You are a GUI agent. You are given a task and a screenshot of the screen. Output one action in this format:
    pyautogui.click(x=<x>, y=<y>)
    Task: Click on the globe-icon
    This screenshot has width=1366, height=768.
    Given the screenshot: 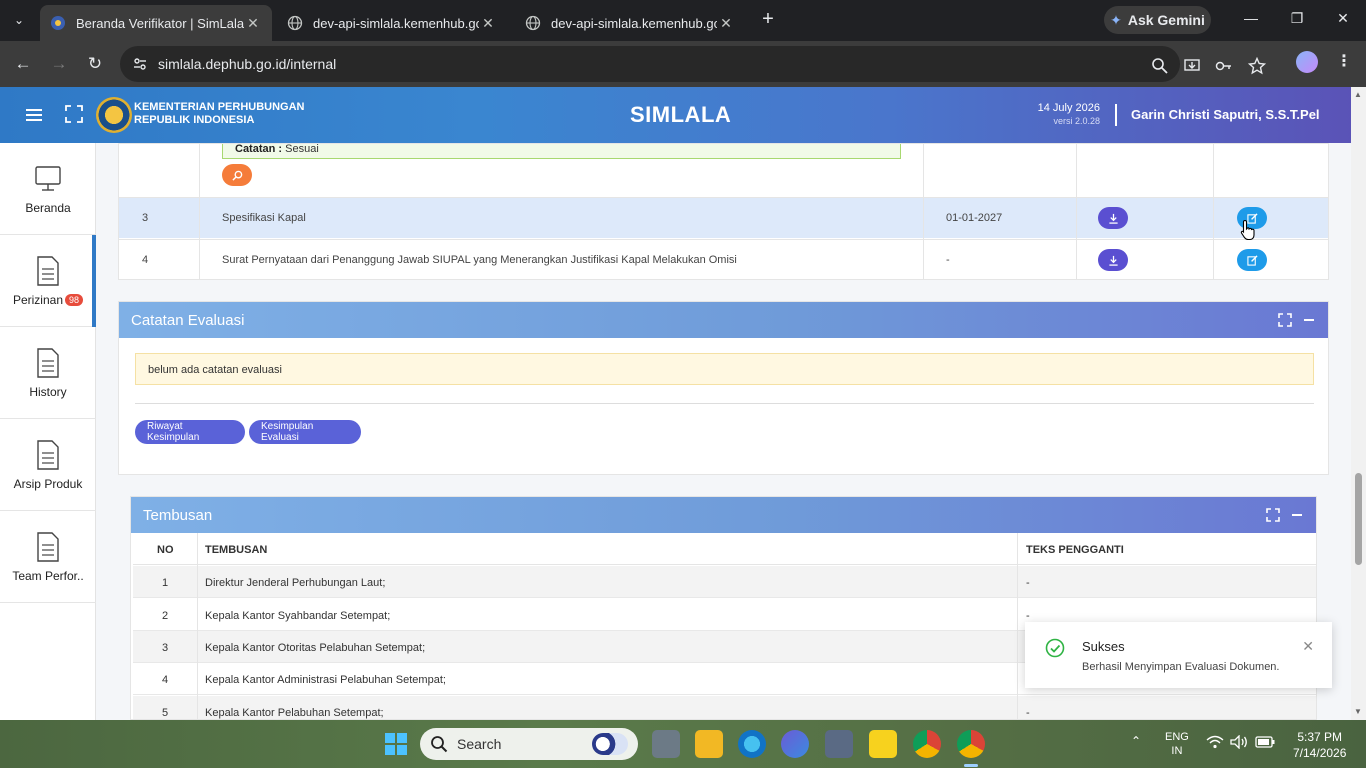 What is the action you would take?
    pyautogui.click(x=295, y=23)
    